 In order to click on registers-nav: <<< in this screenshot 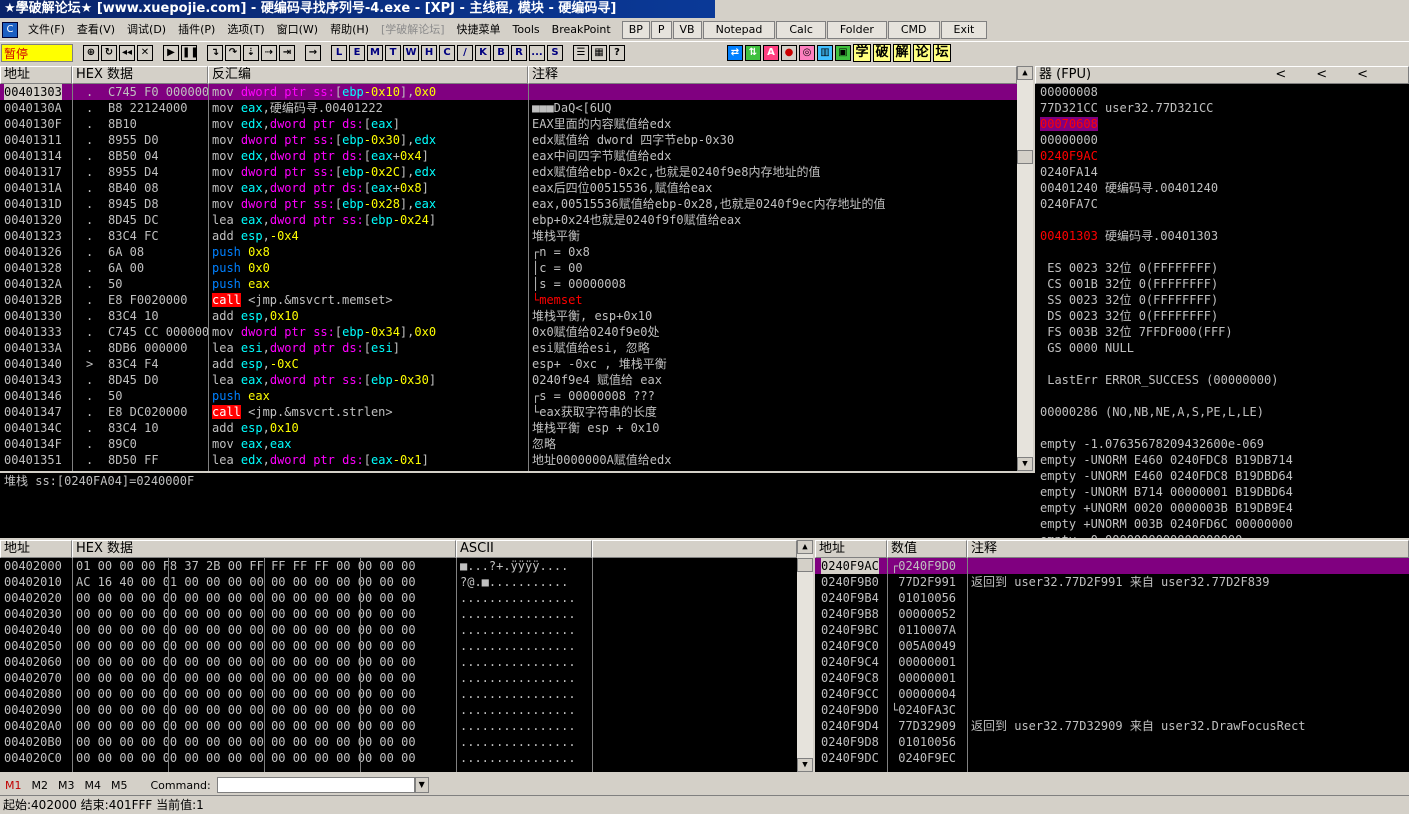, I will do `click(1336, 75)`.